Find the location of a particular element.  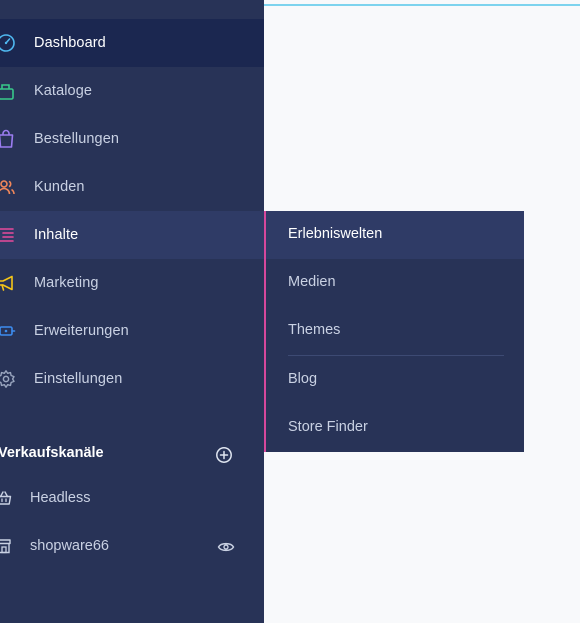

sales-channel-label: shopware66 is located at coordinates (69, 546).